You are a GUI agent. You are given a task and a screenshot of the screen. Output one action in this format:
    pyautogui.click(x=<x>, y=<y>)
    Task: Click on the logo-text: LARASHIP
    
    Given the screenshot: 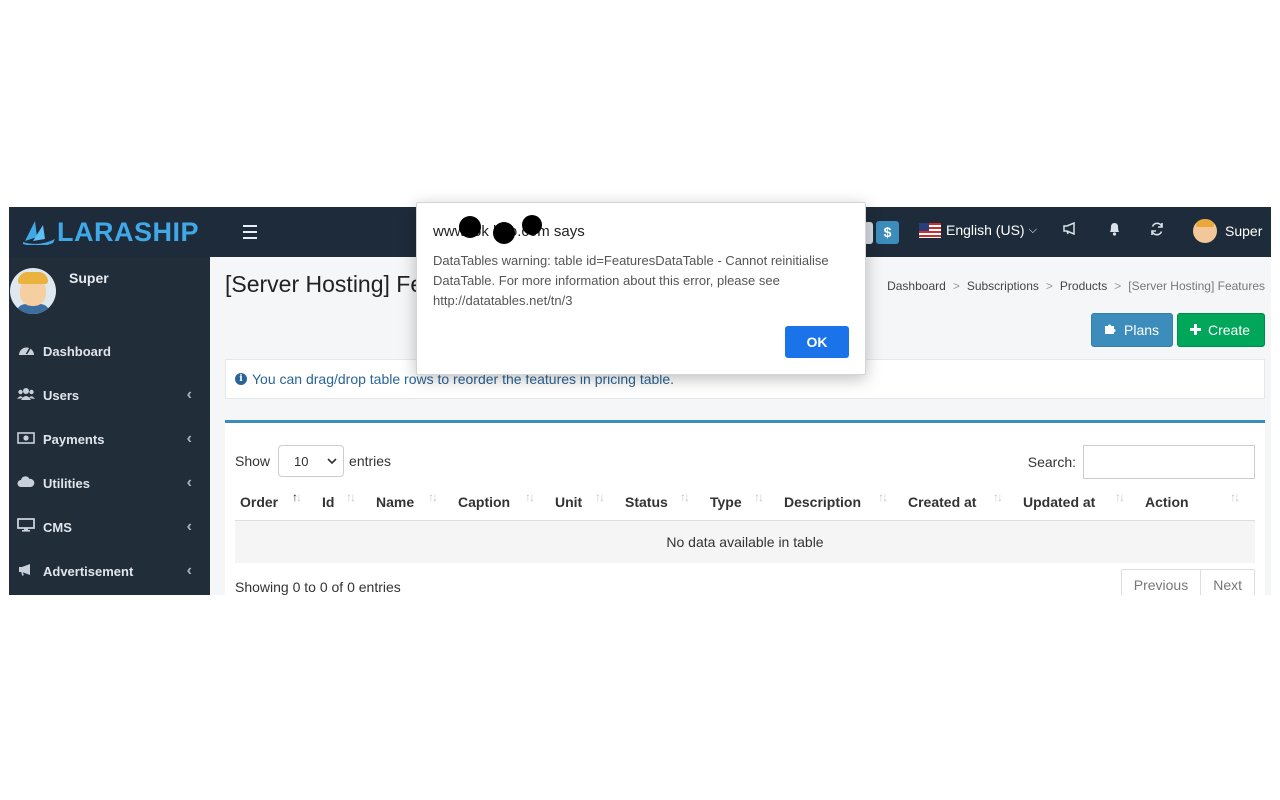 What is the action you would take?
    pyautogui.click(x=128, y=231)
    